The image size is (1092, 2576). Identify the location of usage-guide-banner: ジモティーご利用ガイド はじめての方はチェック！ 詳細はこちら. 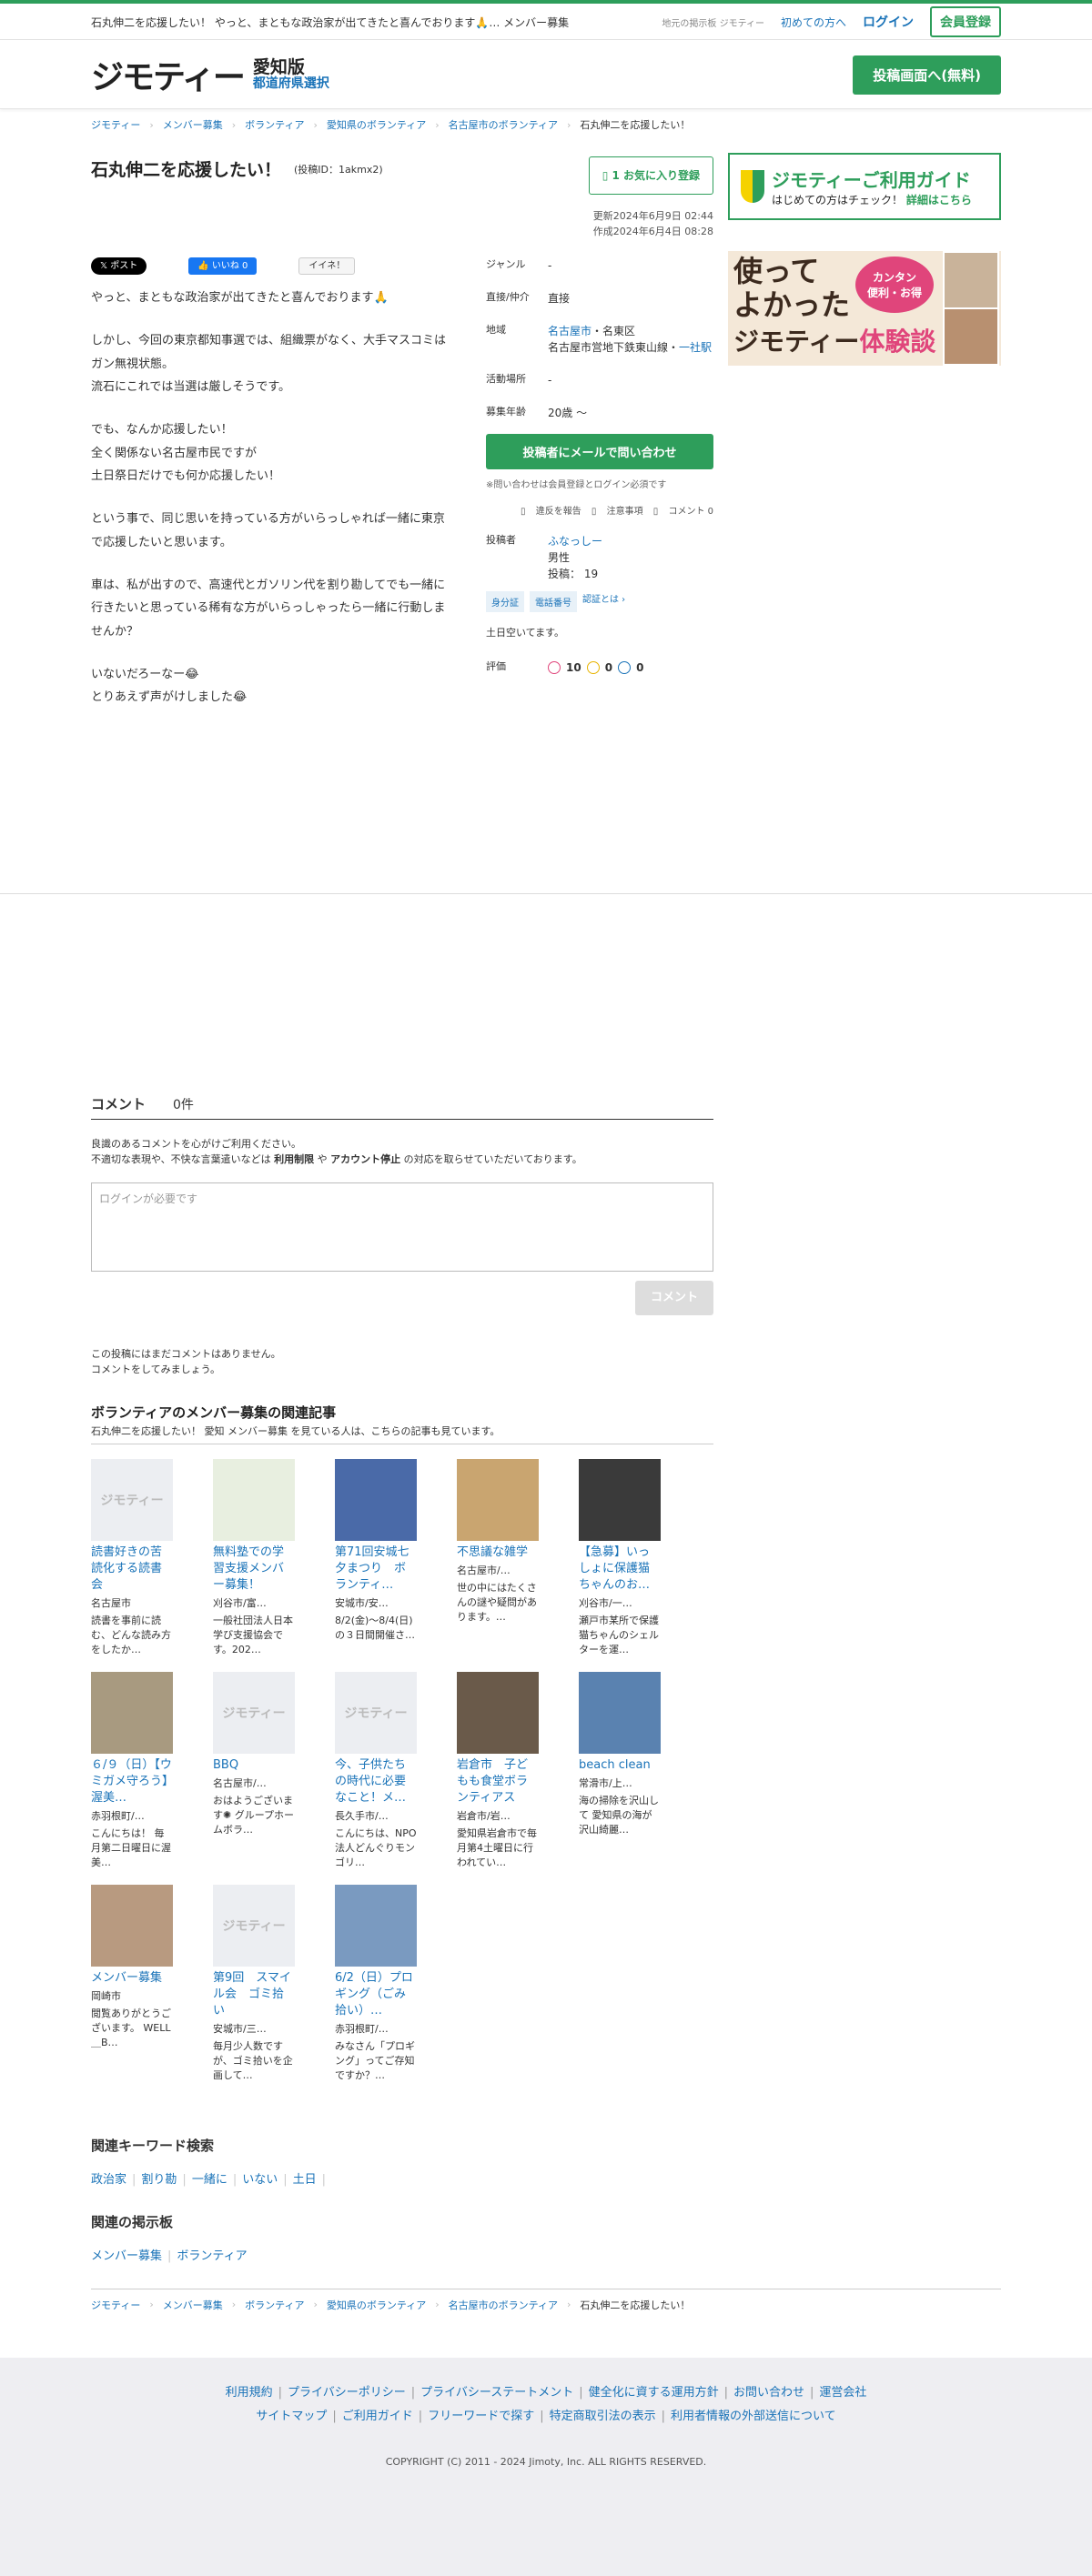
(865, 186).